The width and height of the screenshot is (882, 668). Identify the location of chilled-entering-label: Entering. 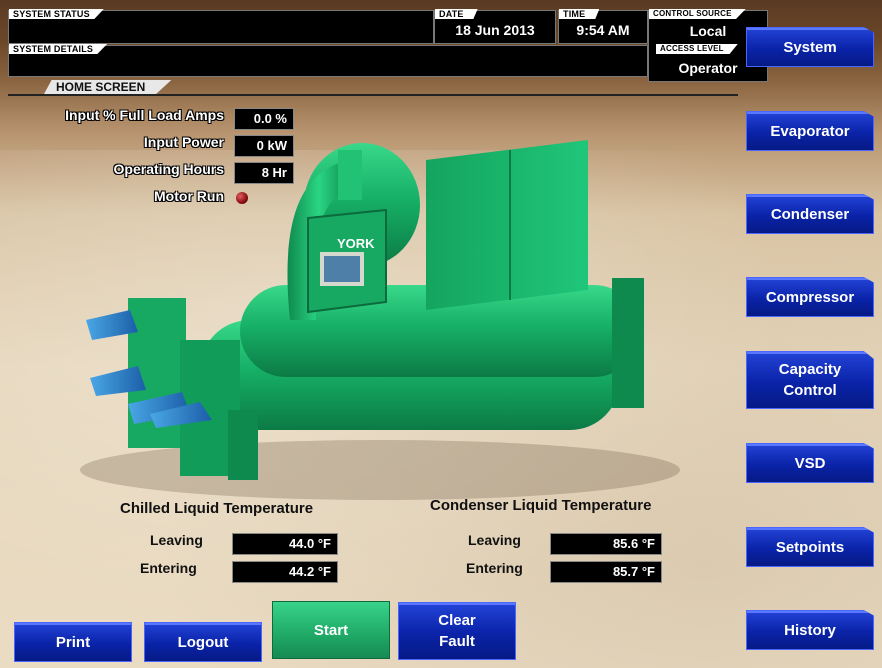
(168, 568).